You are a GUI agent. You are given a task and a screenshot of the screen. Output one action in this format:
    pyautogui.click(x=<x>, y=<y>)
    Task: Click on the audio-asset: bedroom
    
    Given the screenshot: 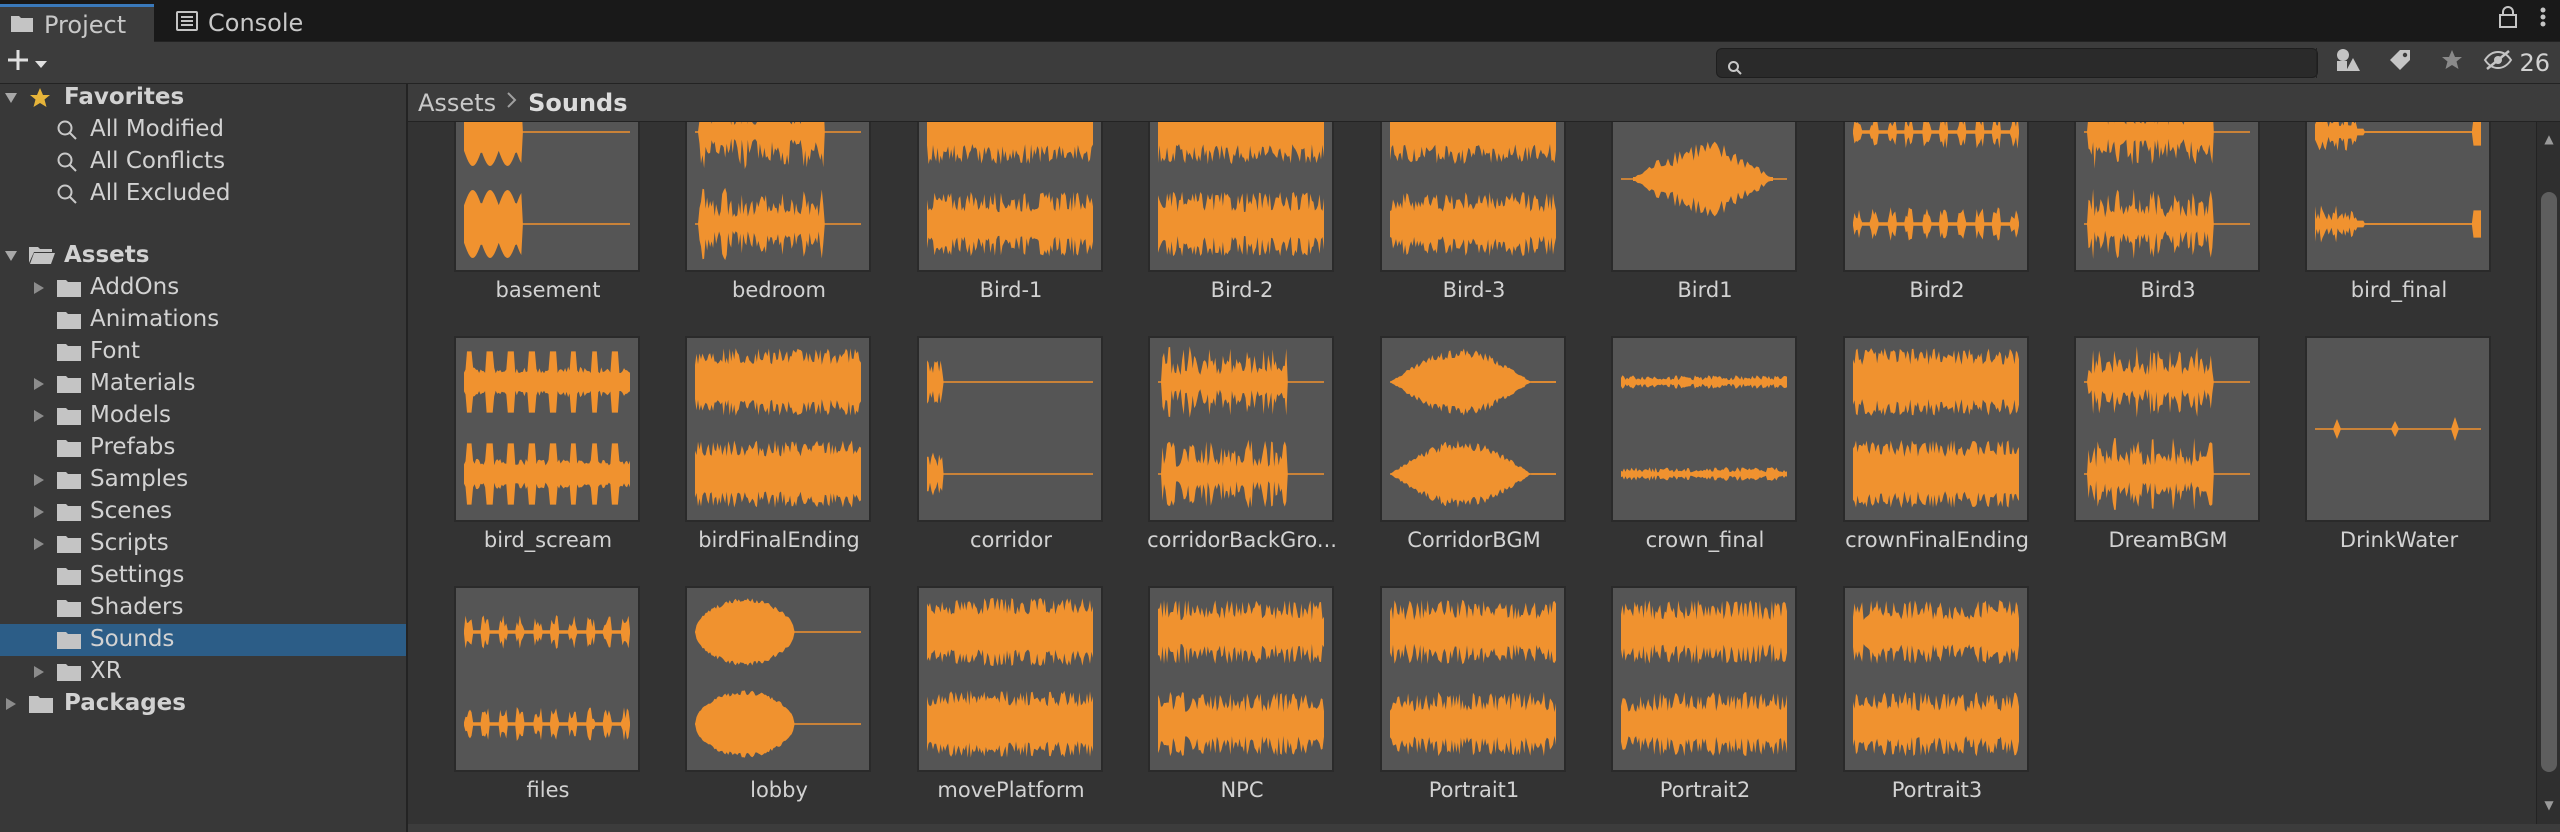 What is the action you would take?
    pyautogui.click(x=777, y=224)
    